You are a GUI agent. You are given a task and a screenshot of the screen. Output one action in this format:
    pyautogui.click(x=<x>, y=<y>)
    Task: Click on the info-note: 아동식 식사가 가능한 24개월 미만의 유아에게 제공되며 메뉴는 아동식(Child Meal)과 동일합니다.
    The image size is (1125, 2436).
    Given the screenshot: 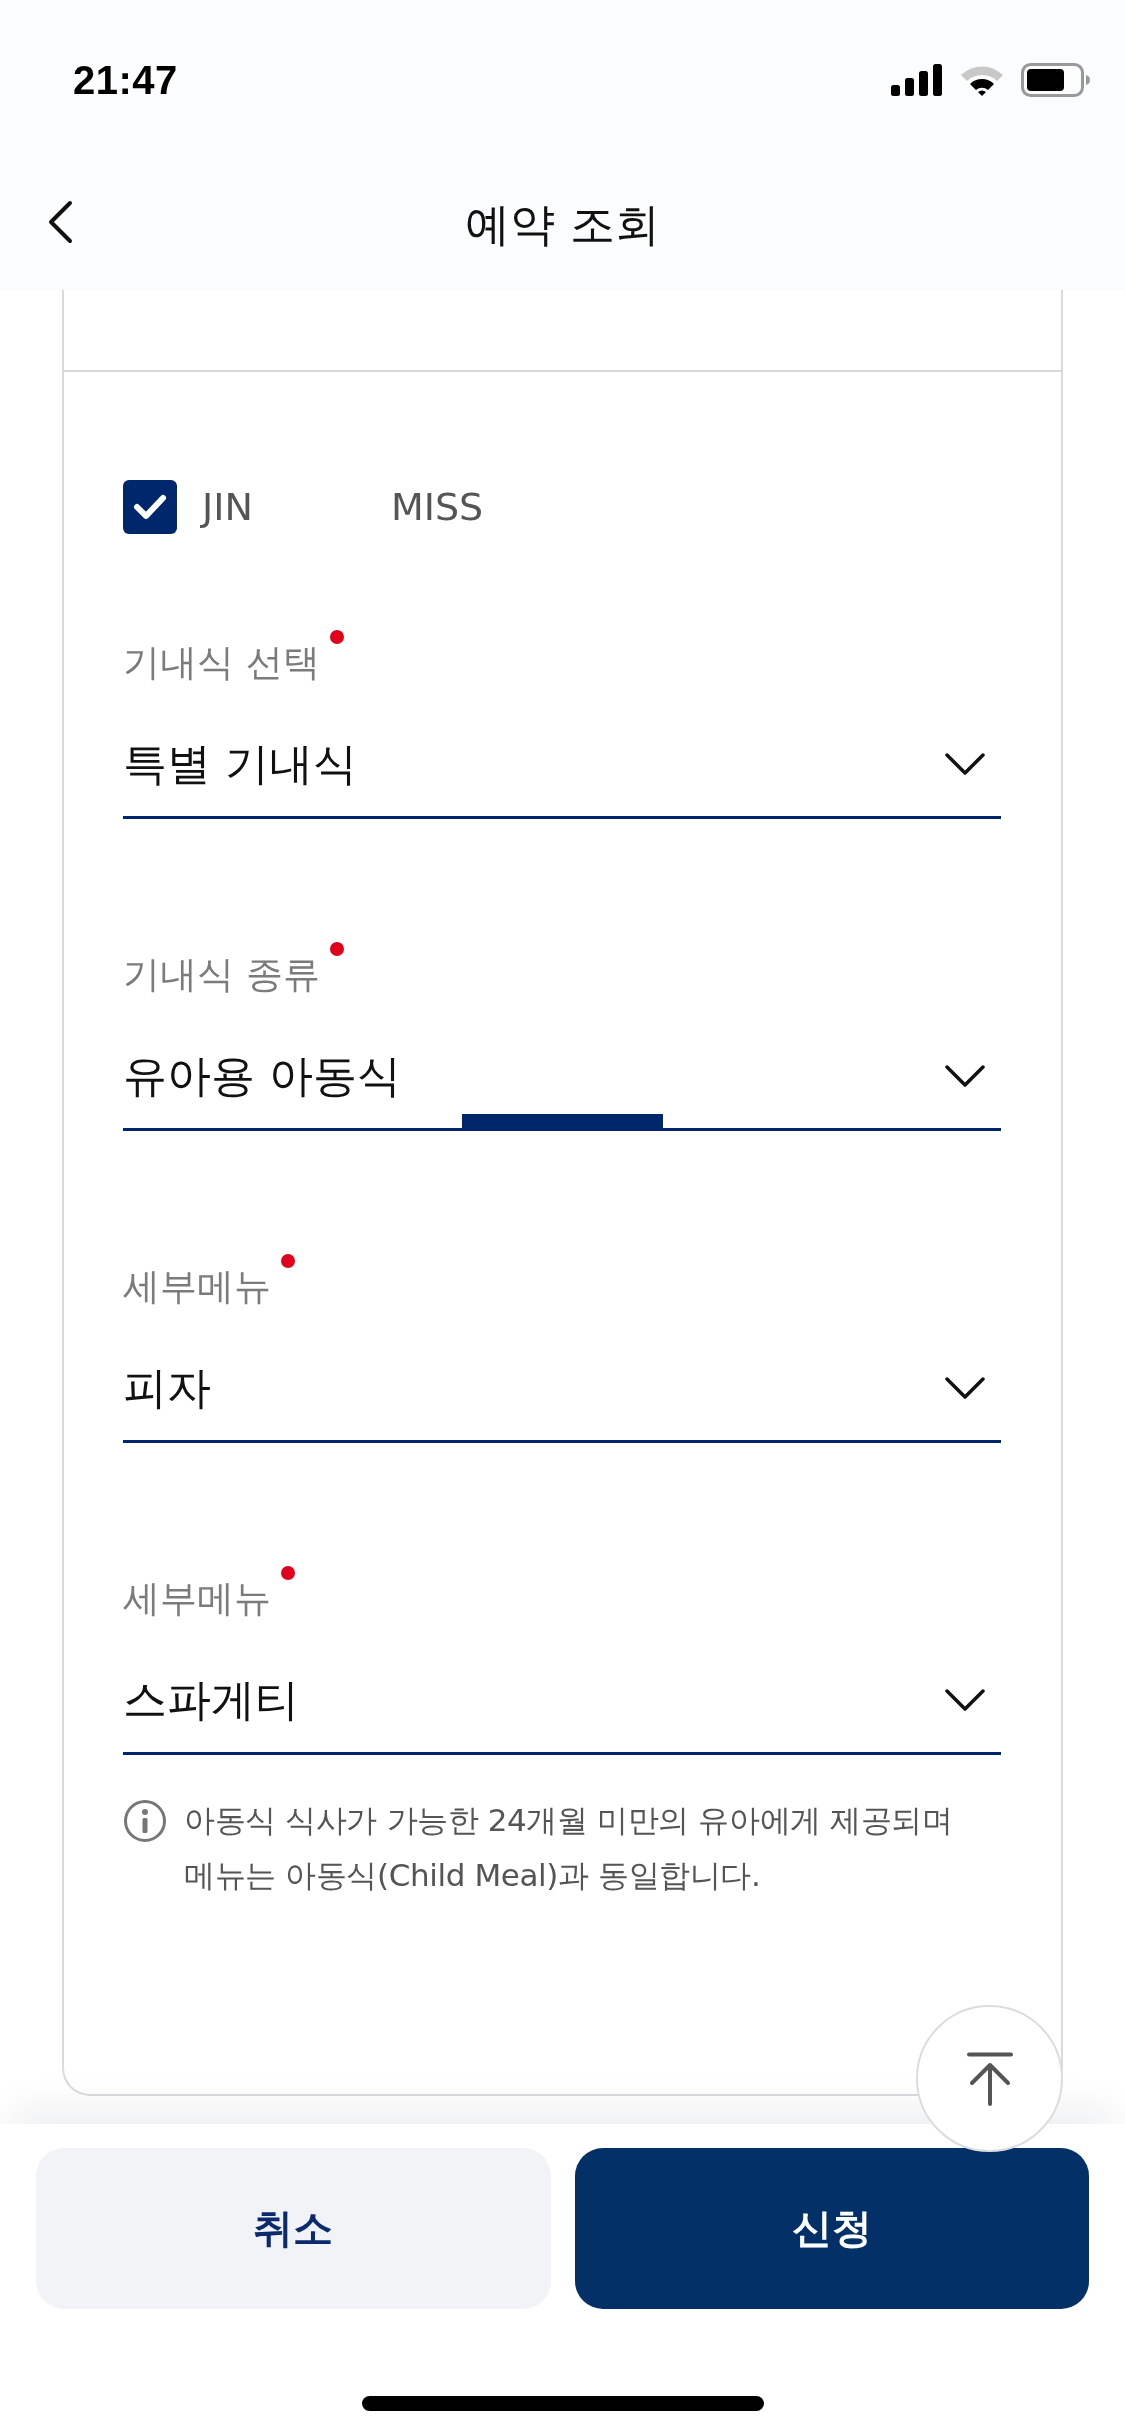 What is the action you would take?
    pyautogui.click(x=568, y=1848)
    